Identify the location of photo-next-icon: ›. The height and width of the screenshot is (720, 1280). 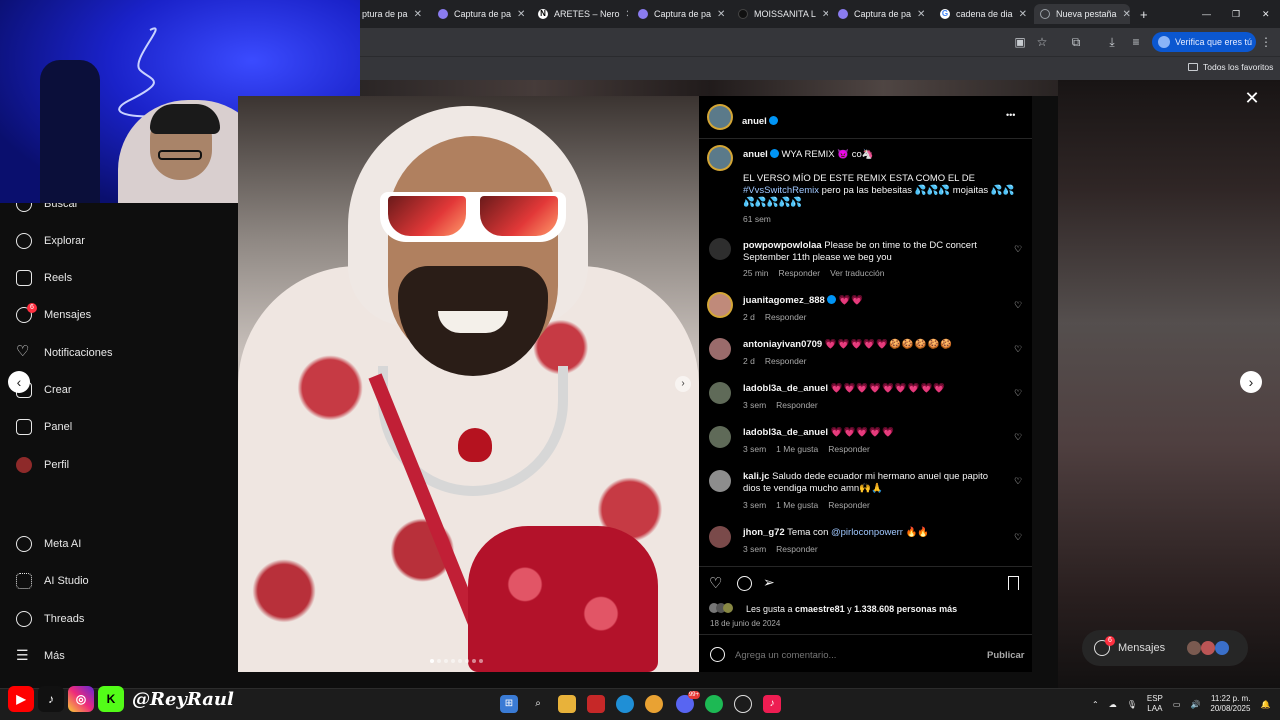
(683, 384).